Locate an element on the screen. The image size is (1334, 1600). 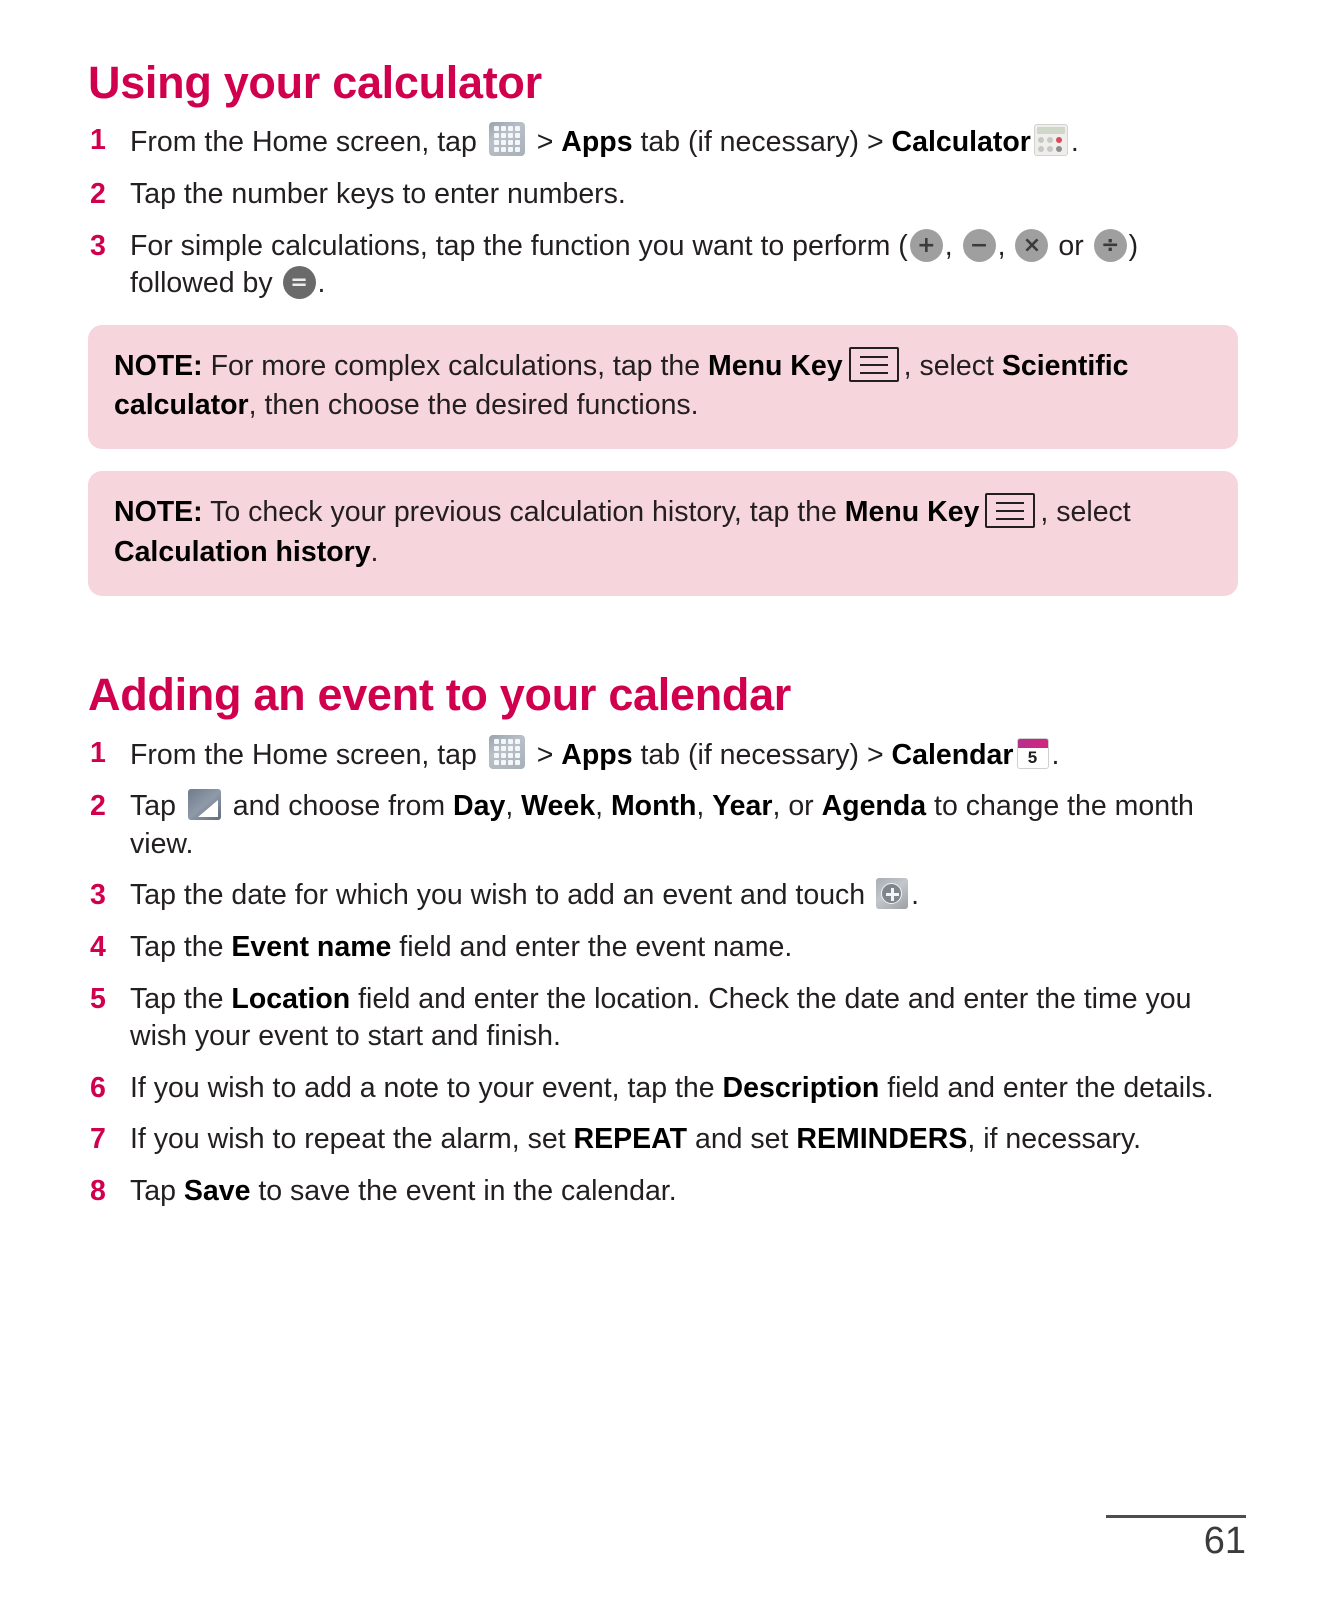
body-text: If you wish to repeat the alarm, set is located at coordinates (352, 1139).